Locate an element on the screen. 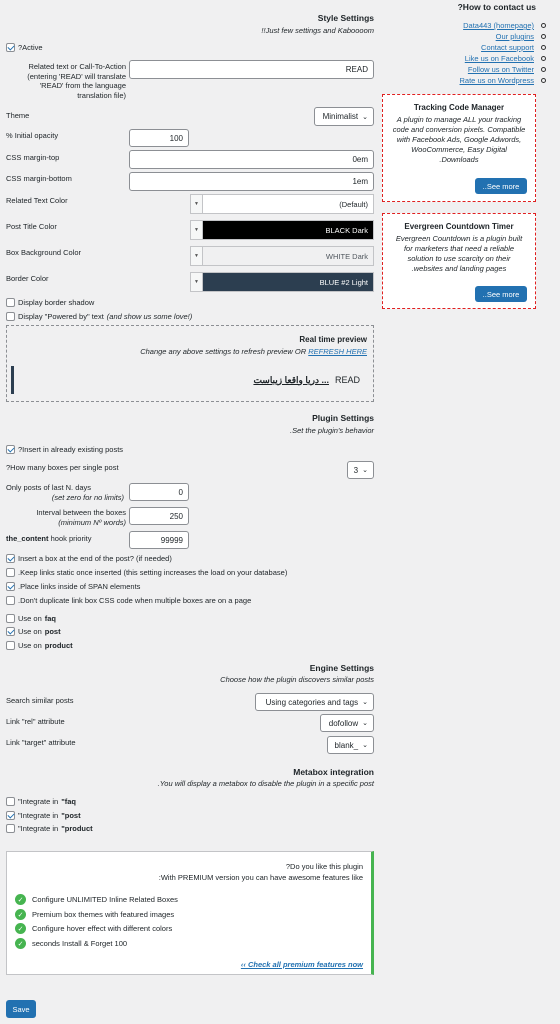 This screenshot has width=560, height=1024. integrate-faq-checkbox is located at coordinates (10, 801).